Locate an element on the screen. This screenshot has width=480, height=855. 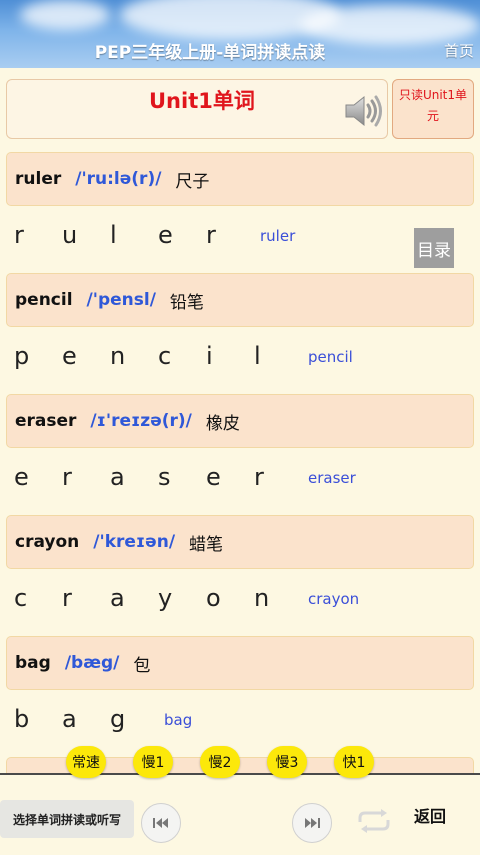
spelling-row-ruler: r u l e r ruler is located at coordinates (240, 240).